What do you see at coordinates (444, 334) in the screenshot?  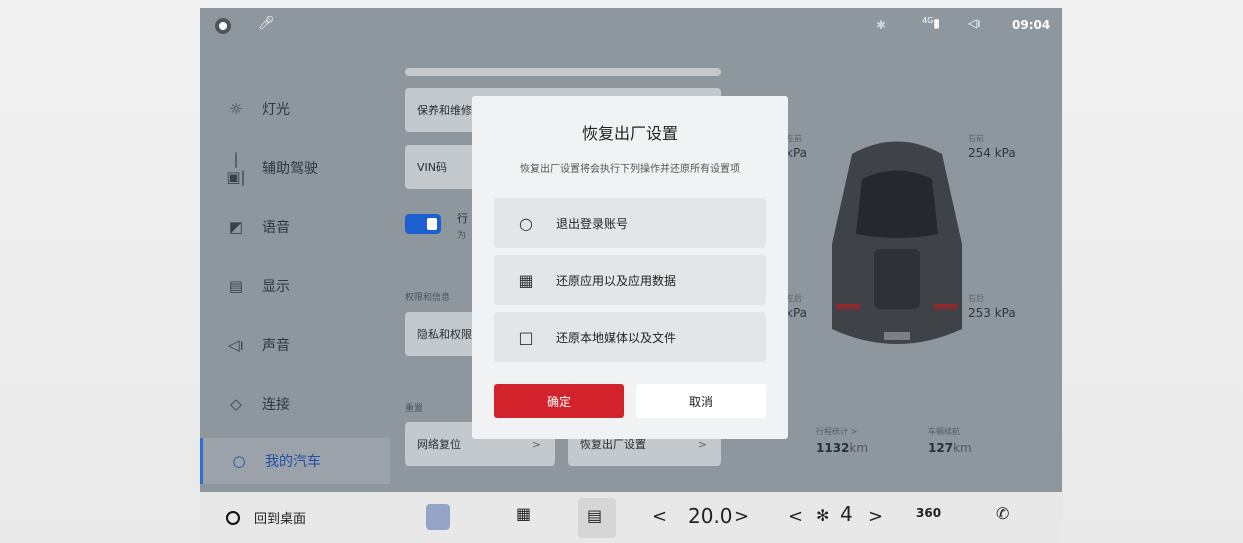 I see `privacy-label: 隐私和权限` at bounding box center [444, 334].